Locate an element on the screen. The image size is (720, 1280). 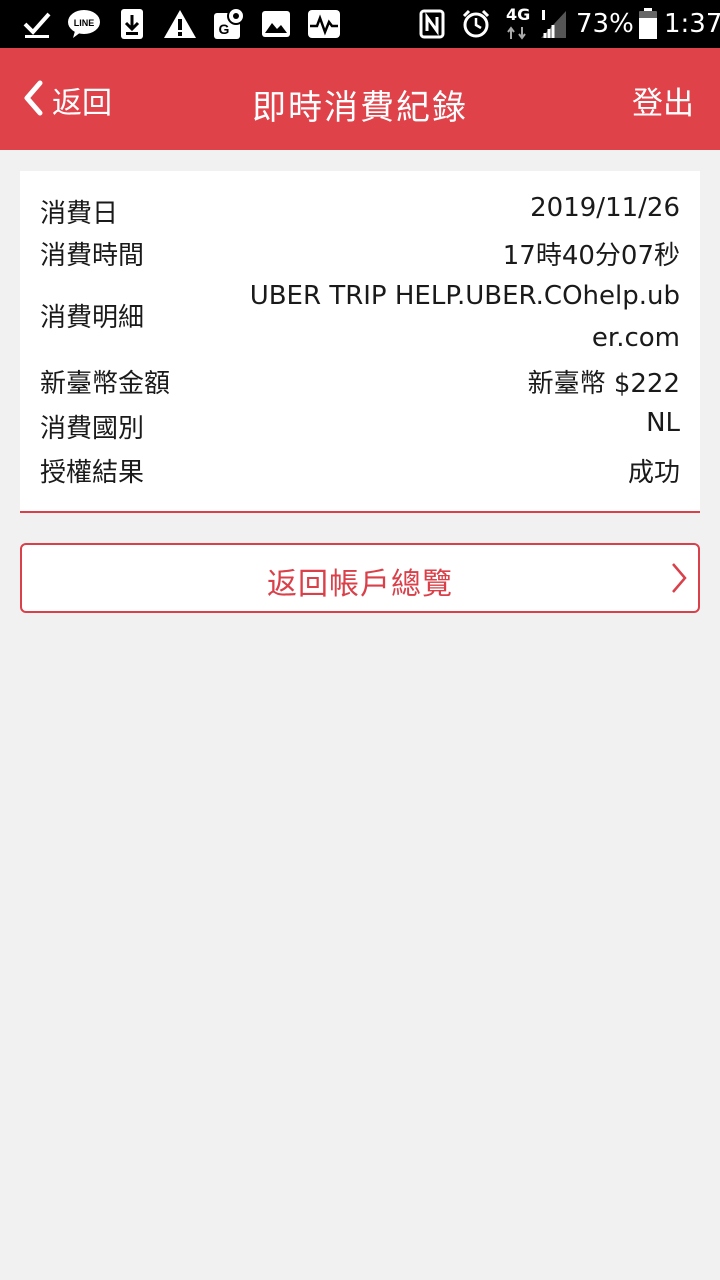
nfc-icon is located at coordinates (432, 24).